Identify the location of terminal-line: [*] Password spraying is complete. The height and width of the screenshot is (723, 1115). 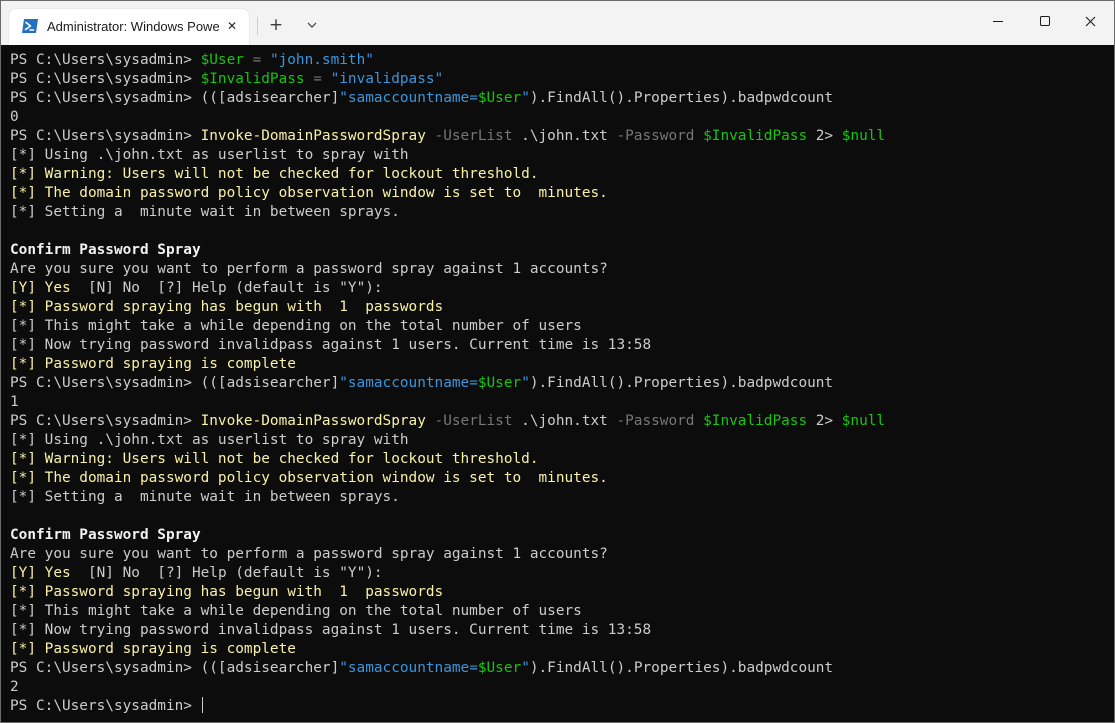
(562, 649).